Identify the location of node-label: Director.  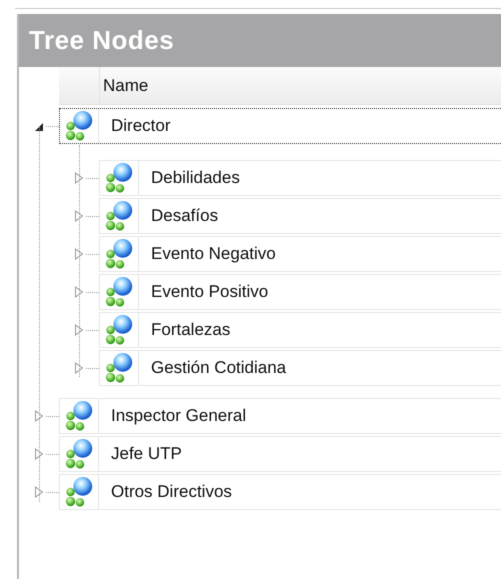
(140, 126).